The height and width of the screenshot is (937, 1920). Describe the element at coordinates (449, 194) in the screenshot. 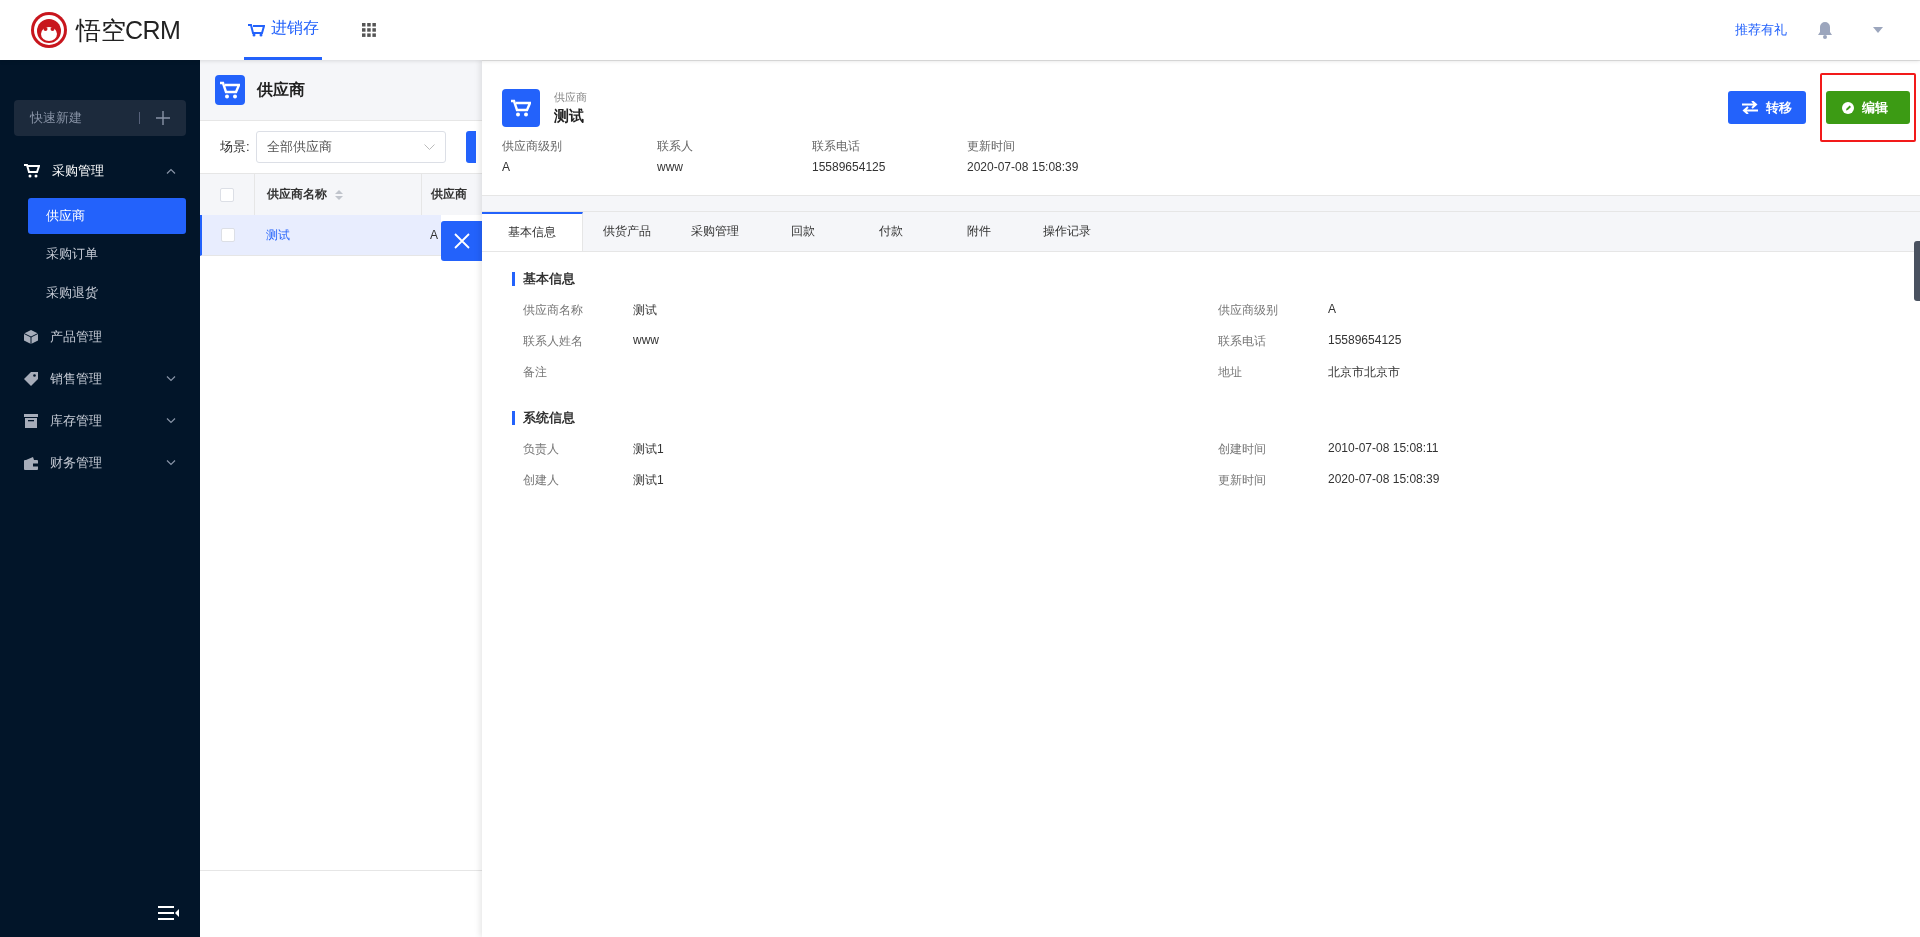

I see `column-header: 供应商` at that location.